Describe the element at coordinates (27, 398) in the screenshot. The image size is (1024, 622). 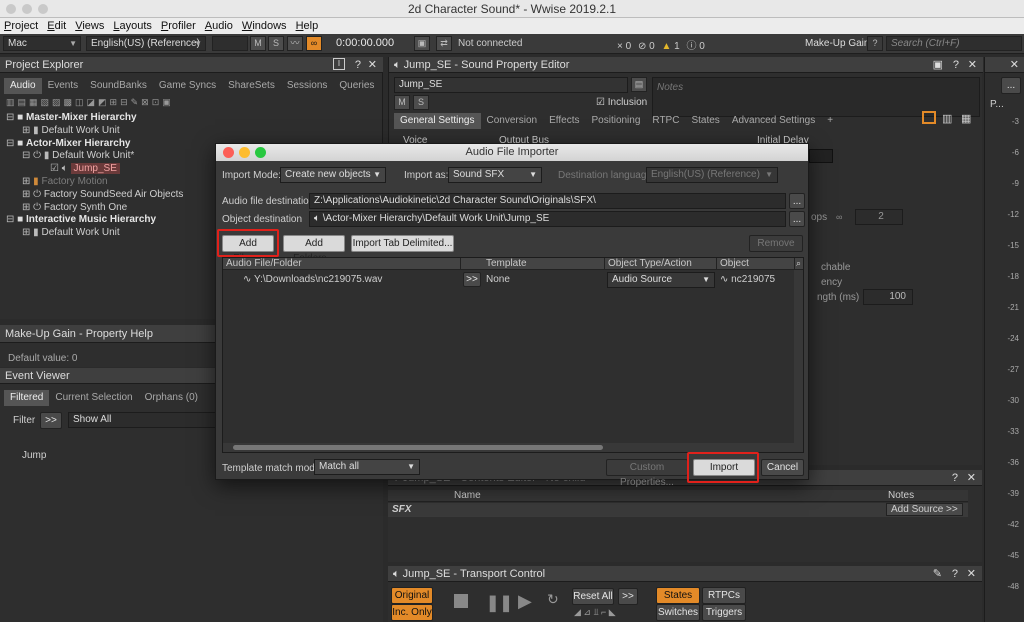
I see `tab-filtered: Filtered` at that location.